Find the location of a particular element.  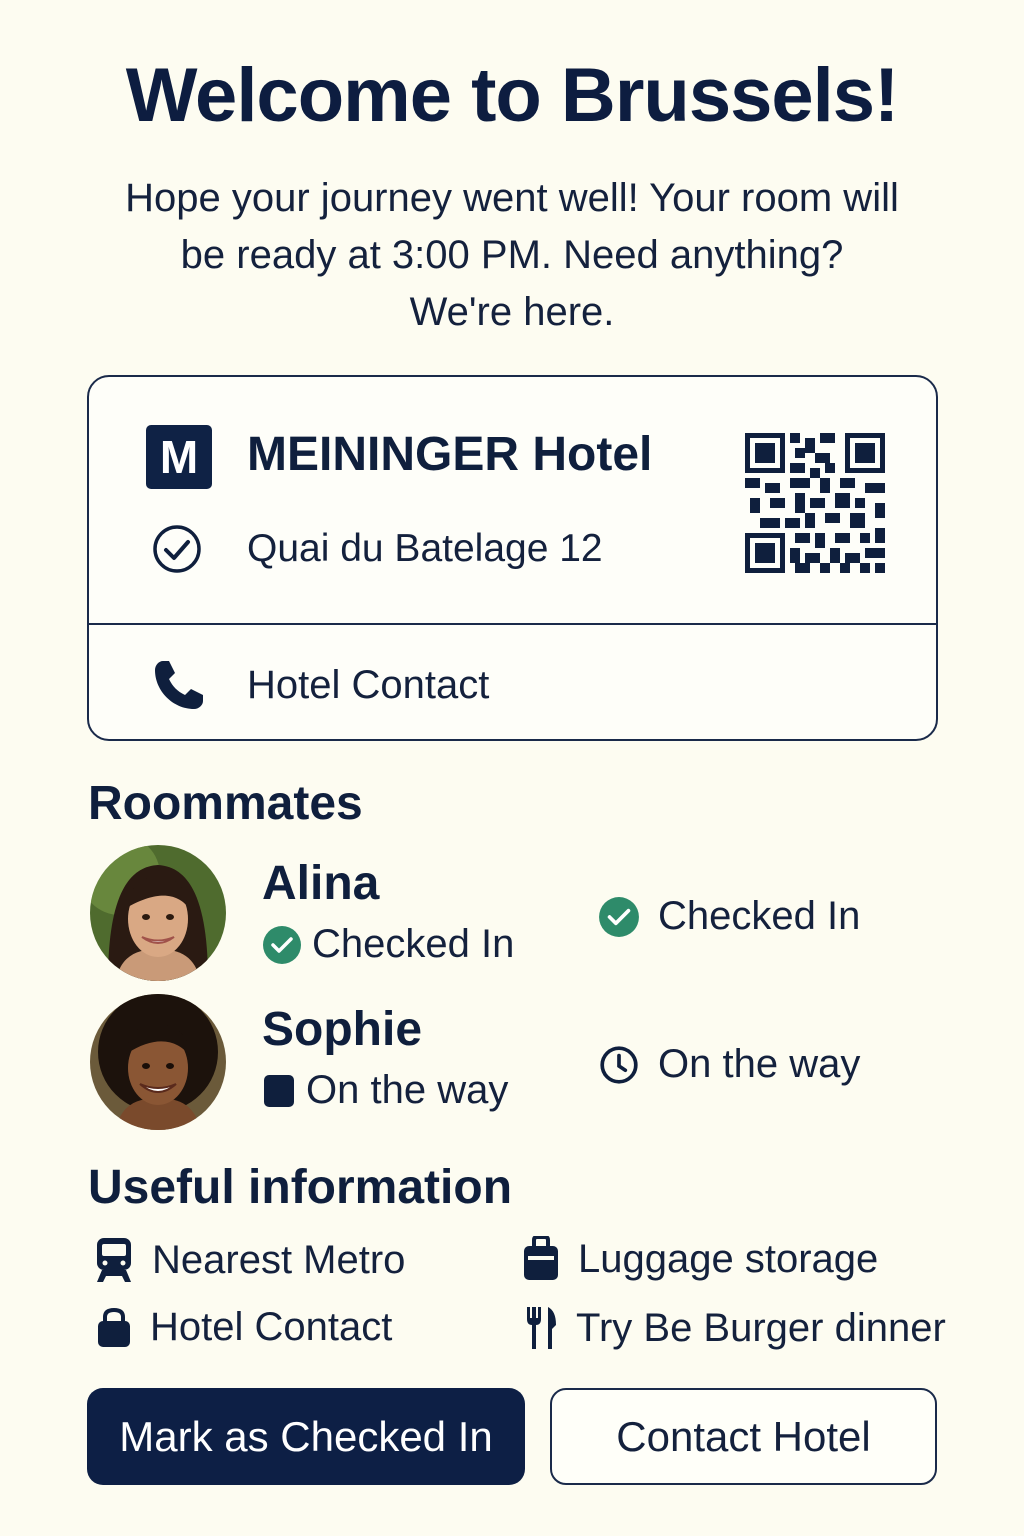

info-luggage-storage: Luggage storage is located at coordinates (700, 1259).